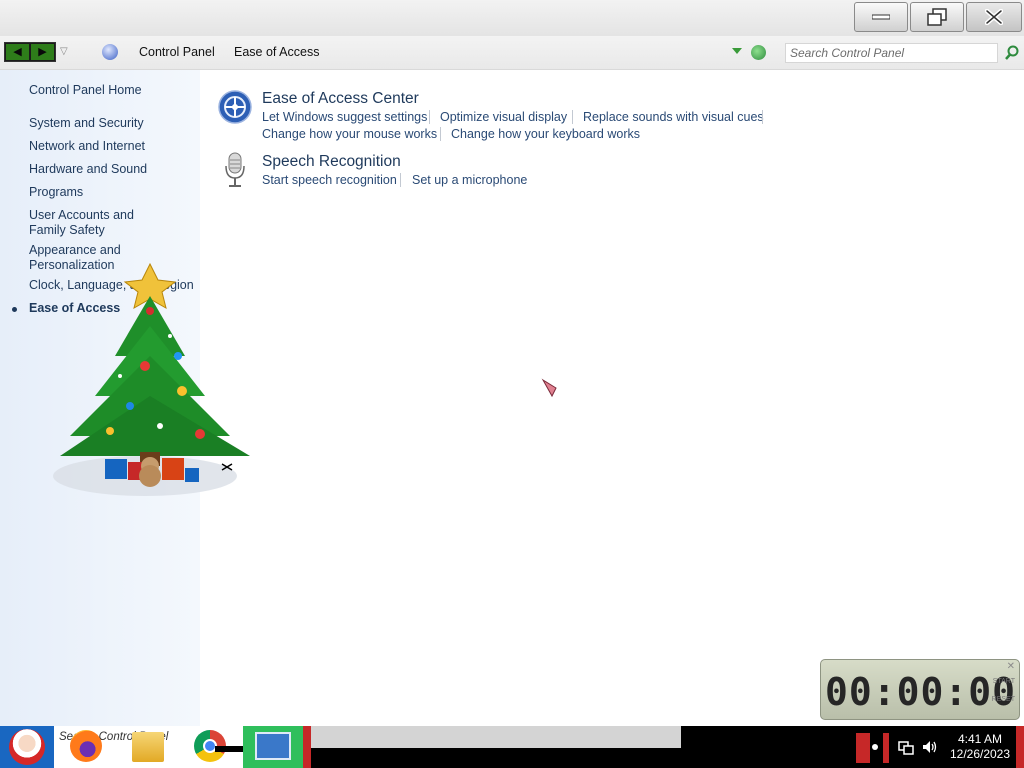  Describe the element at coordinates (1011, 666) in the screenshot. I see `timer-close-icon: ✕` at that location.